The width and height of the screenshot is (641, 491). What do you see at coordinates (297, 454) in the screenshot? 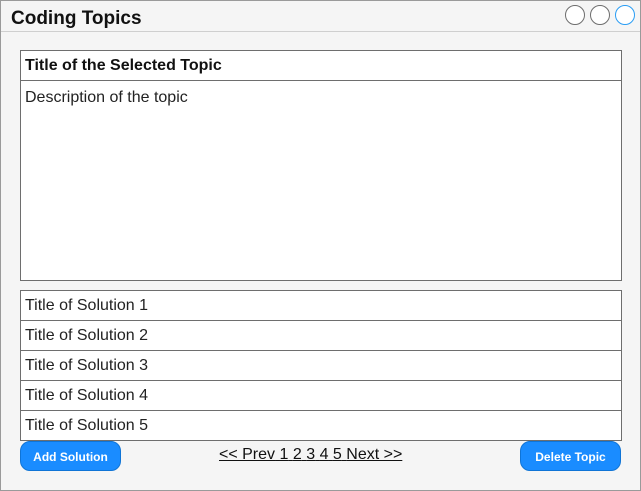
I see `page-link-2: 2` at bounding box center [297, 454].